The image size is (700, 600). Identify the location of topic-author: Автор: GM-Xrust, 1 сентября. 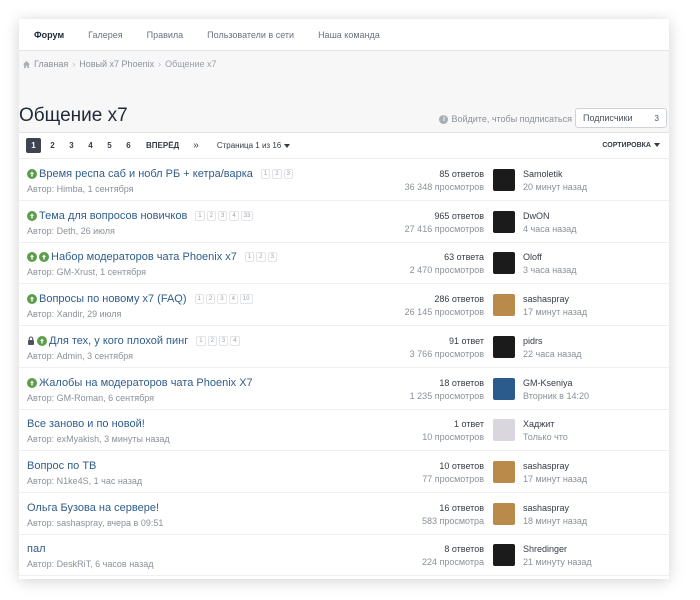
(87, 272).